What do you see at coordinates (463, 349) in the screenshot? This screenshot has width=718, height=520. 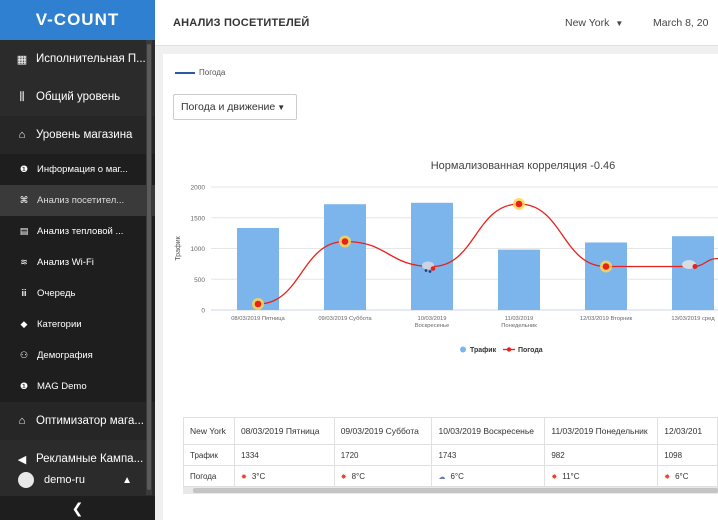 I see `legend-traffic-swatch` at bounding box center [463, 349].